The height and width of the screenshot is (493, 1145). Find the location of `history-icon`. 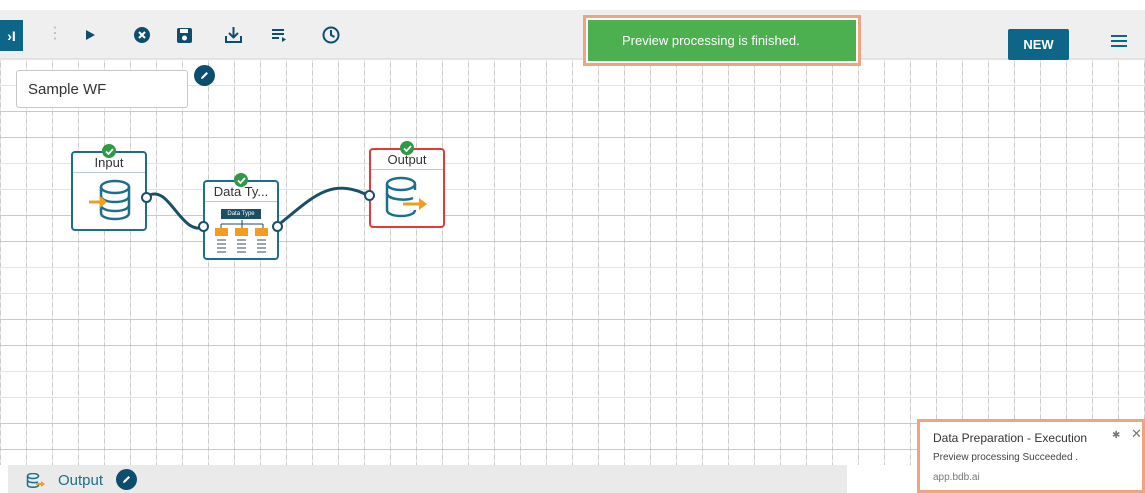

history-icon is located at coordinates (331, 35).